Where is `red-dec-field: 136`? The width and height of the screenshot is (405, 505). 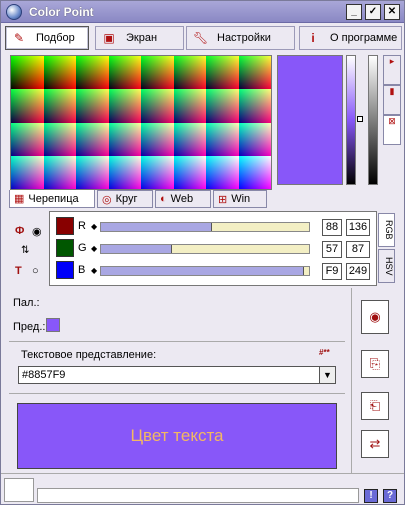
red-dec-field: 136 is located at coordinates (358, 227).